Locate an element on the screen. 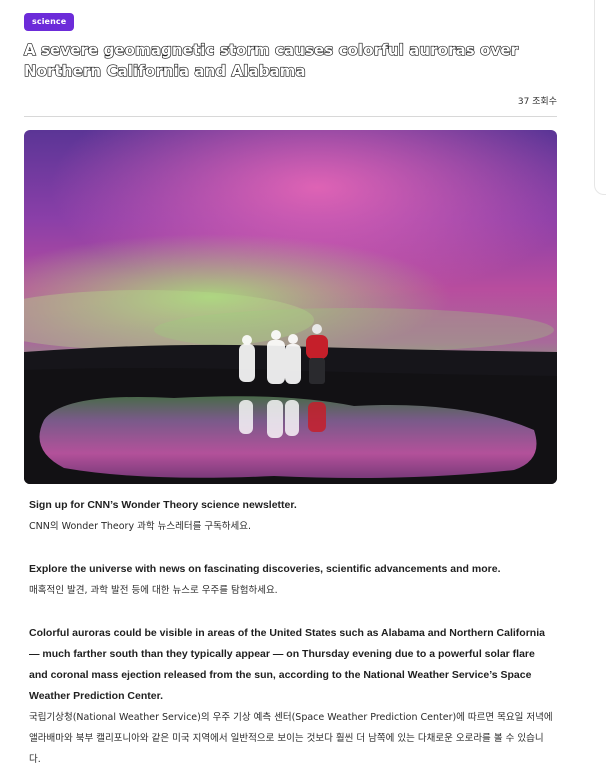 Image resolution: width=606 pixels, height=774 pixels. paragraph-korean: CNN의 Wonder Theory 과학 뉴스레터를 구독하세요. is located at coordinates (140, 526).